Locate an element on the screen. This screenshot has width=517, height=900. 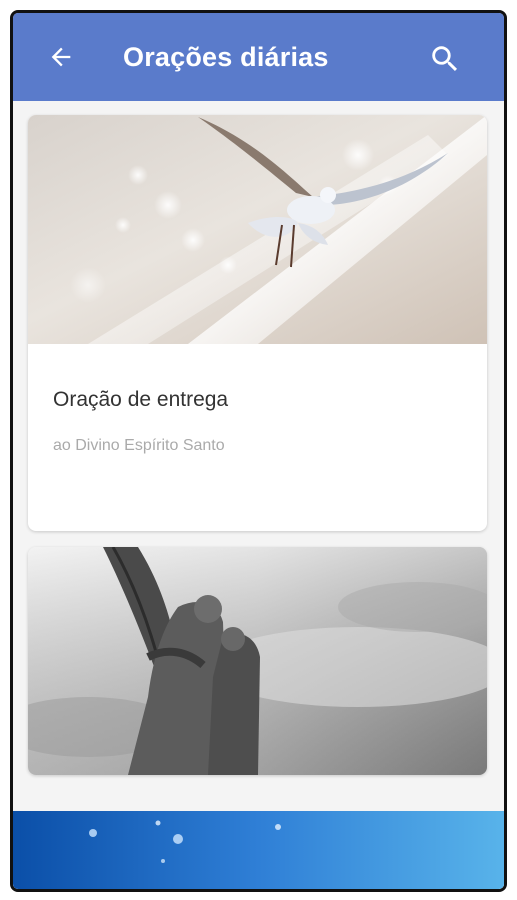
search-button is located at coordinates (445, 59).